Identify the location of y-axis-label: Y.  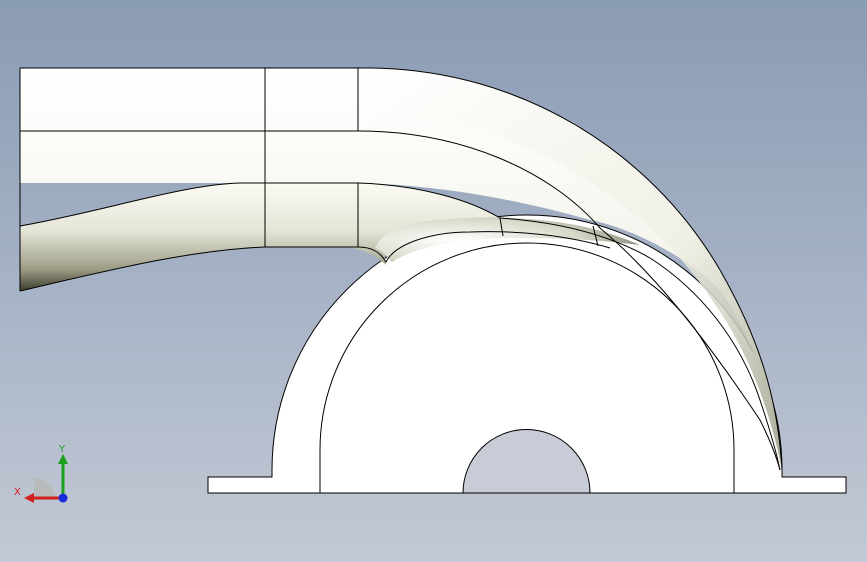
(62, 449).